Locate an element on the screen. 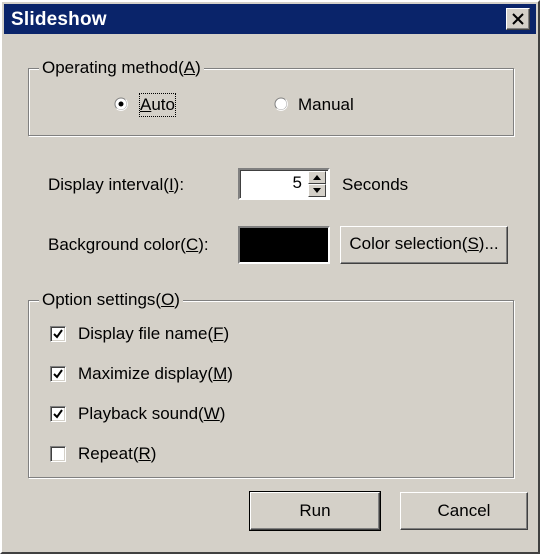  spin-down-button is located at coordinates (317, 190).